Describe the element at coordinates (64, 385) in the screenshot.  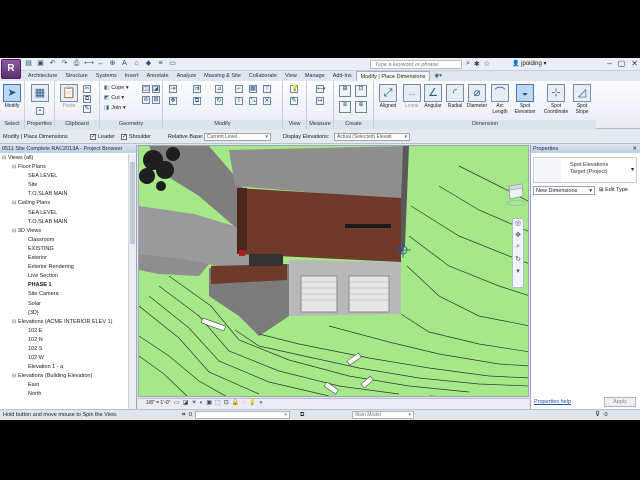
I see `tree-item: East` at that location.